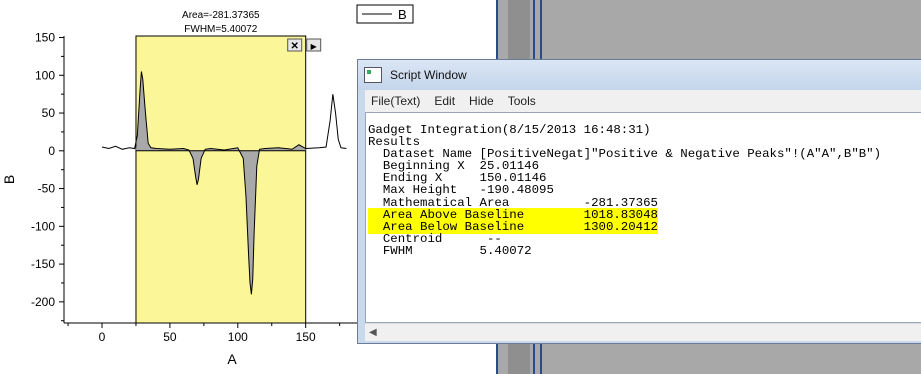 This screenshot has height=374, width=921. What do you see at coordinates (43, 264) in the screenshot?
I see `y-tick-label: -150` at bounding box center [43, 264].